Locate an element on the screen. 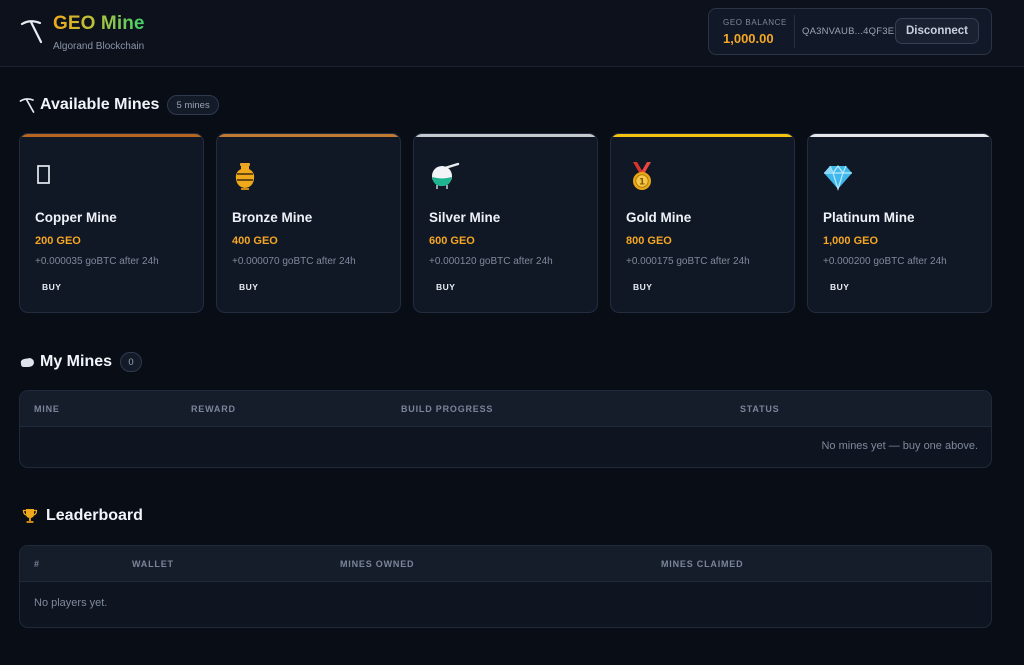 The image size is (1024, 665). column-header-reward: REWARD is located at coordinates (213, 409).